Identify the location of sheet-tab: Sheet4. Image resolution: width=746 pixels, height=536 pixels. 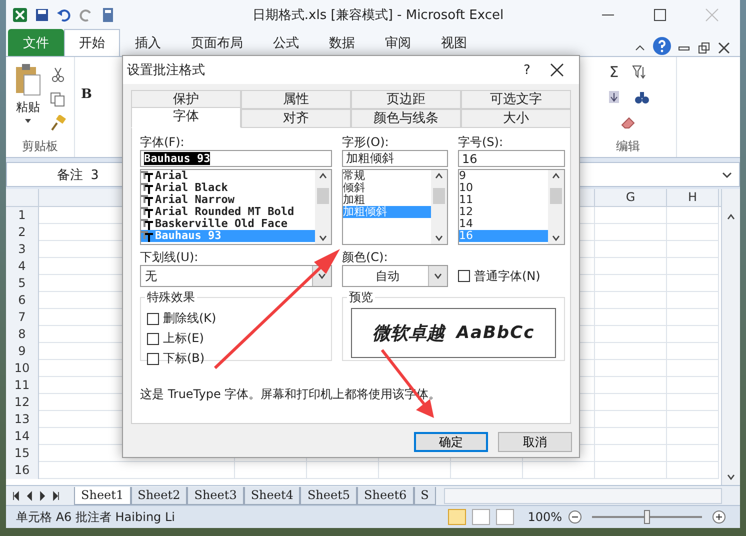
(272, 495).